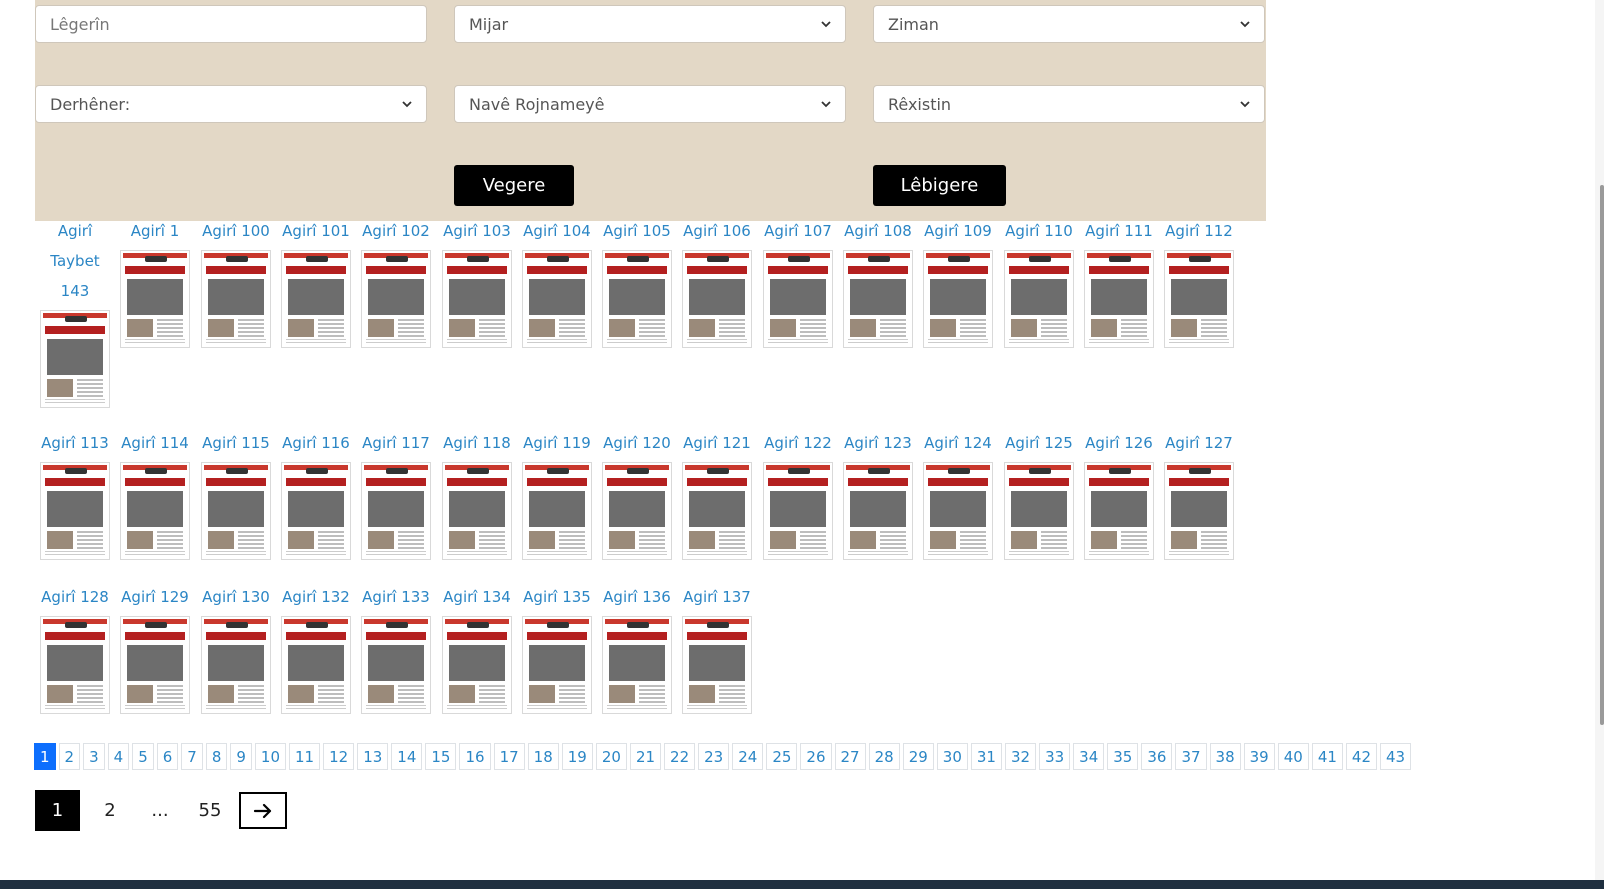 This screenshot has height=889, width=1604. What do you see at coordinates (509, 756) in the screenshot?
I see `page-link: 17` at bounding box center [509, 756].